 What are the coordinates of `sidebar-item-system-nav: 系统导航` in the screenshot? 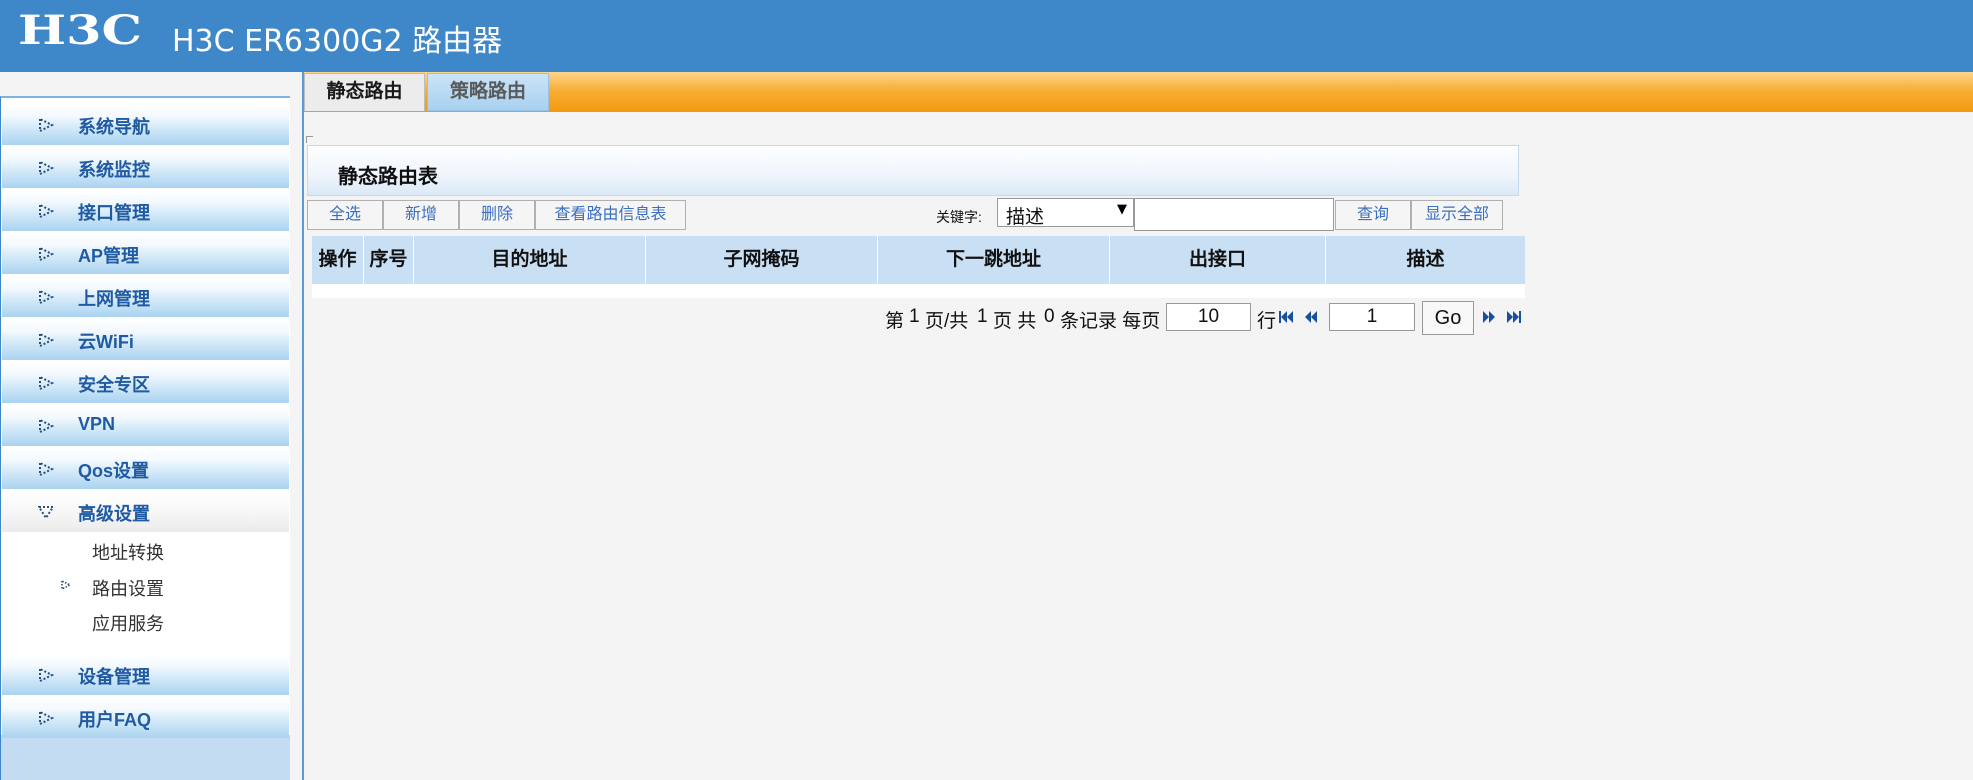 It's located at (145, 124).